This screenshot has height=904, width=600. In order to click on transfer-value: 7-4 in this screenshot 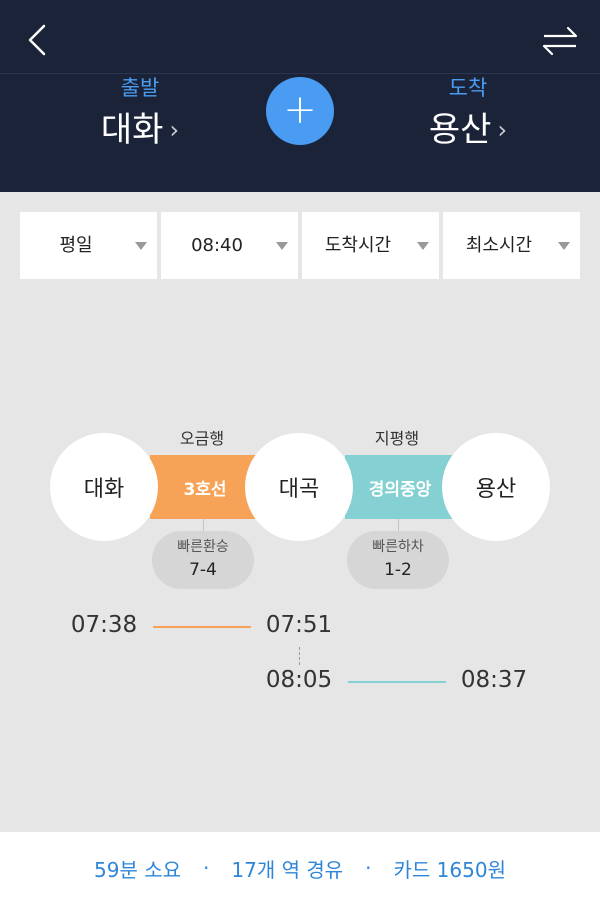, I will do `click(203, 570)`.